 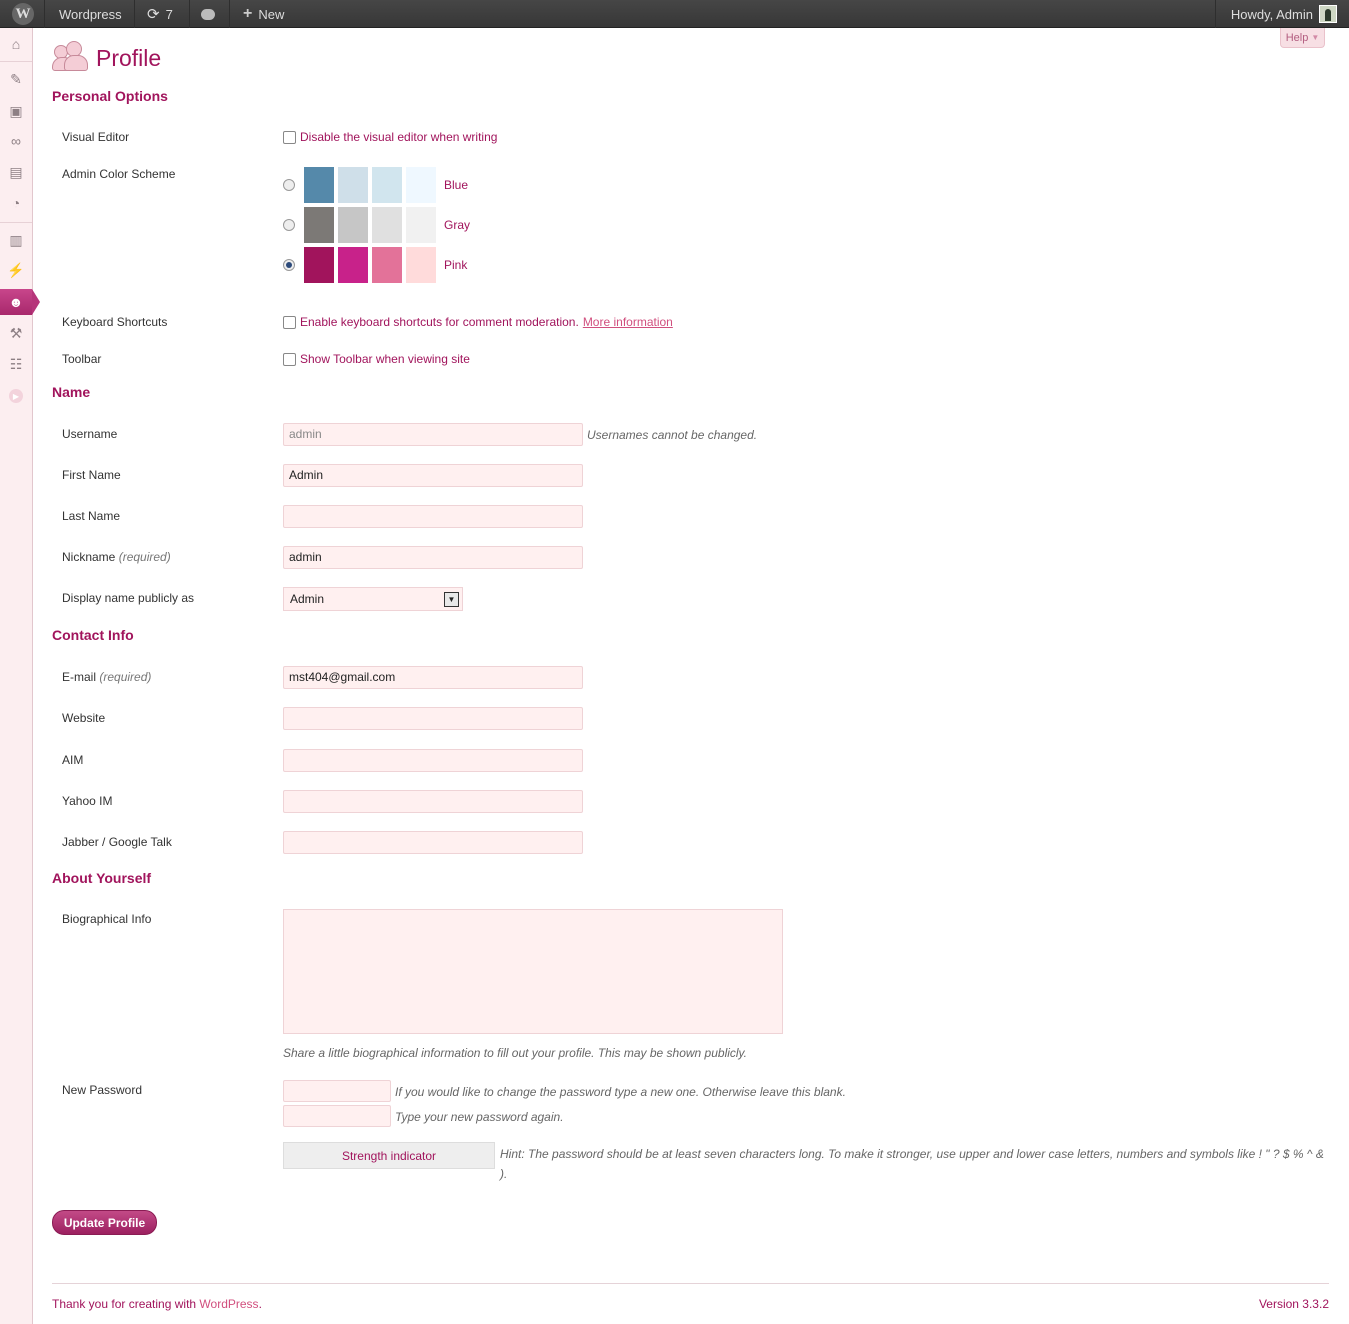 I want to click on nickname-input: admin, so click(x=433, y=557).